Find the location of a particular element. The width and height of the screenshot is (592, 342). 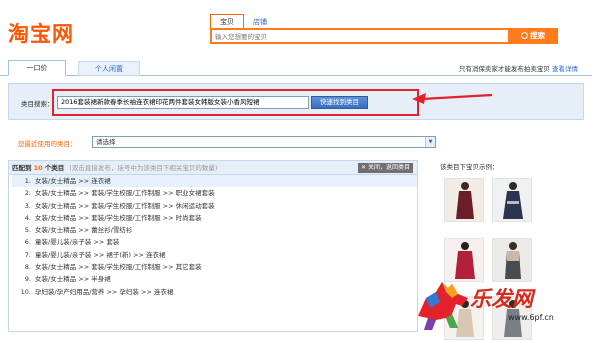

result-number: 7. is located at coordinates (27, 254).